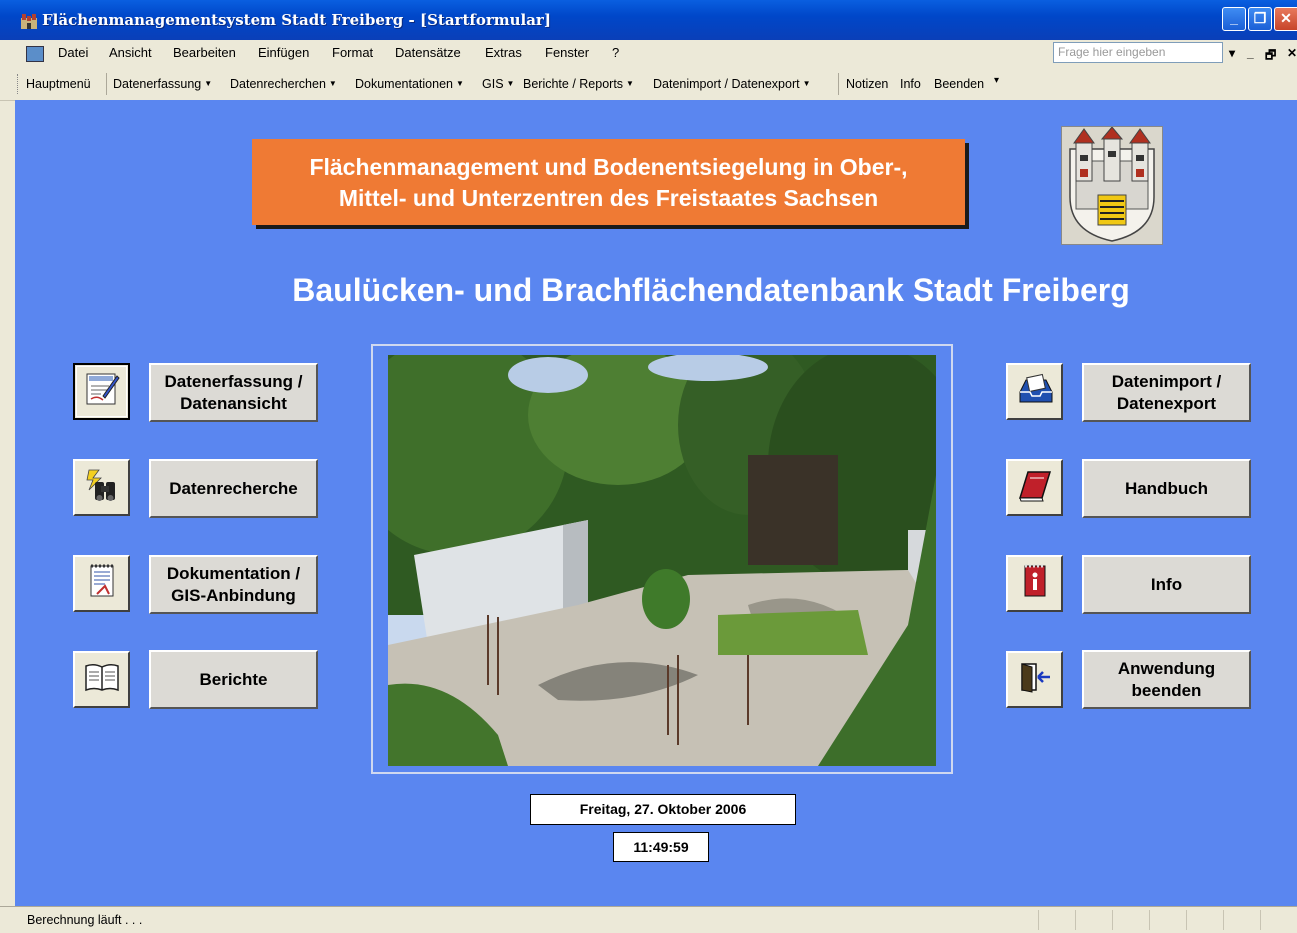 The height and width of the screenshot is (933, 1297). I want to click on book-icon, so click(102, 679).